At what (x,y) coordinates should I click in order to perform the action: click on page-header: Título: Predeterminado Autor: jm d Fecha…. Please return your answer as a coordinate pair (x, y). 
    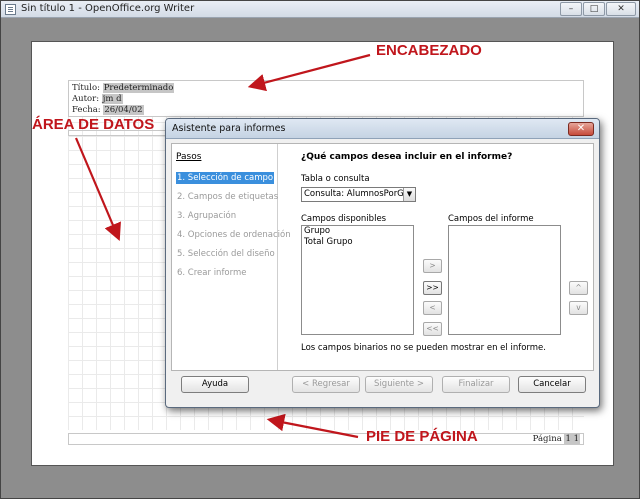
    Looking at the image, I should click on (326, 98).